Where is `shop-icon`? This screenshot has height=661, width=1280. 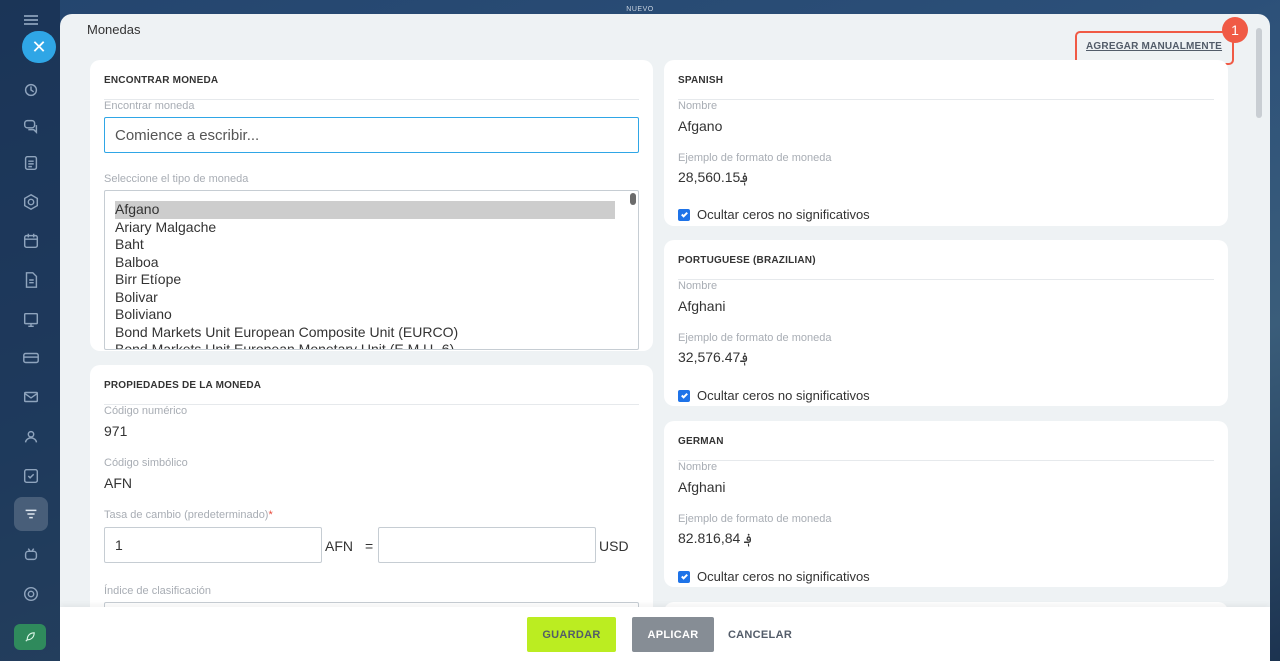
shop-icon is located at coordinates (31, 358).